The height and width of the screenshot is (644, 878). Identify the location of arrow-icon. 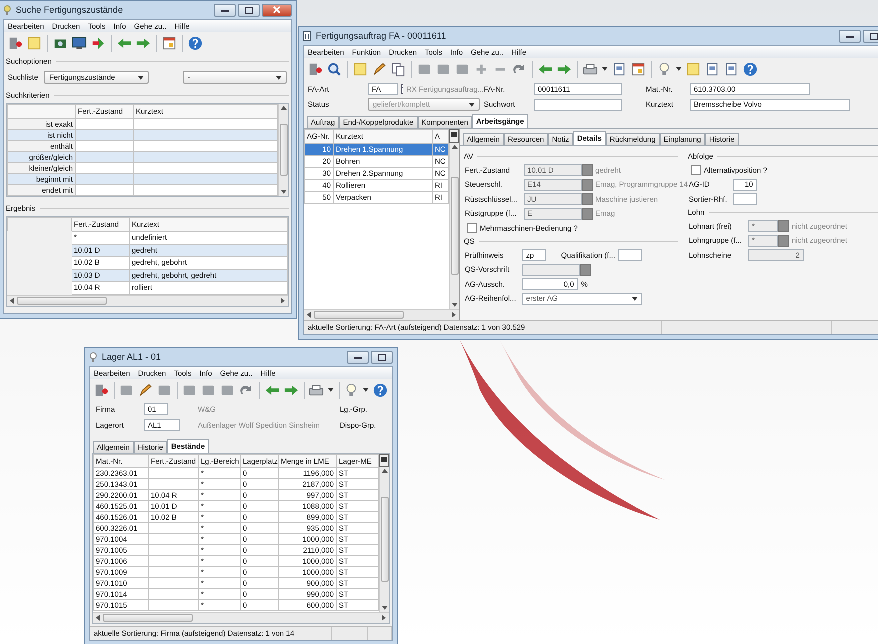
(98, 43).